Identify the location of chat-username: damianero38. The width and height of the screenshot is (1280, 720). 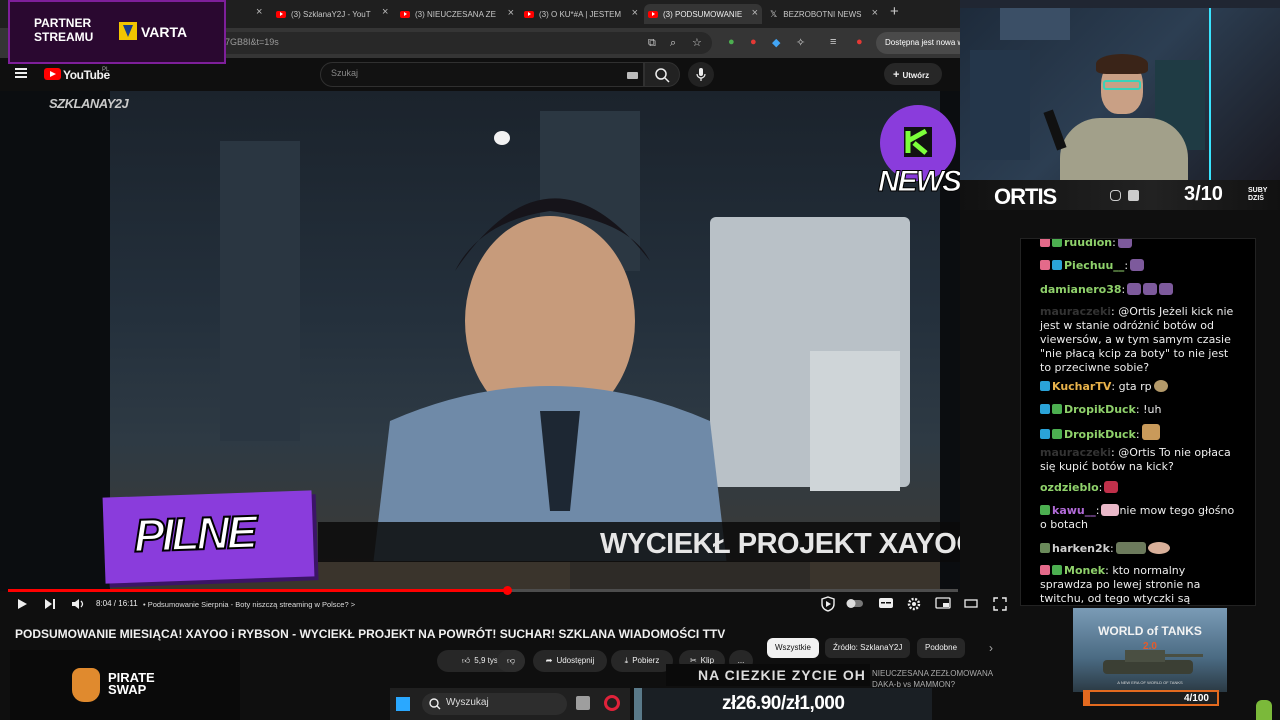
(1081, 289).